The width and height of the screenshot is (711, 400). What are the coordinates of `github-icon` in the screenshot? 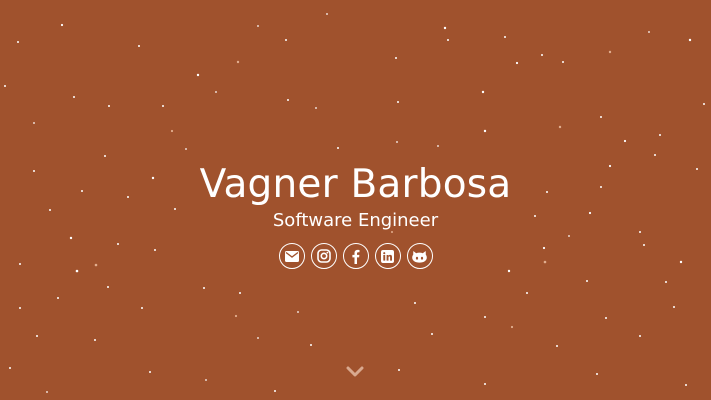 It's located at (419, 256).